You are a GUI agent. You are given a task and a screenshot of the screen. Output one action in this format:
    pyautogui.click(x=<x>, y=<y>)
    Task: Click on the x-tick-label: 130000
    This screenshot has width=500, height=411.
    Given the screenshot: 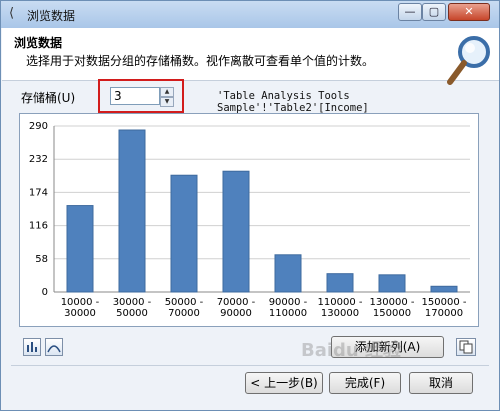 What is the action you would take?
    pyautogui.click(x=340, y=313)
    